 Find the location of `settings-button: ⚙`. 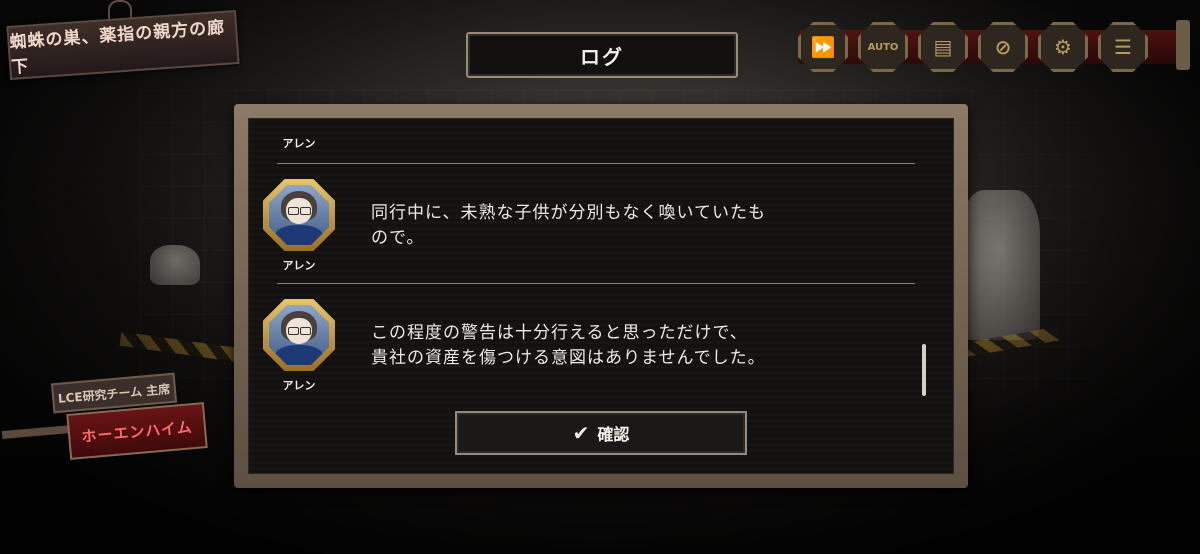

settings-button: ⚙ is located at coordinates (1063, 47).